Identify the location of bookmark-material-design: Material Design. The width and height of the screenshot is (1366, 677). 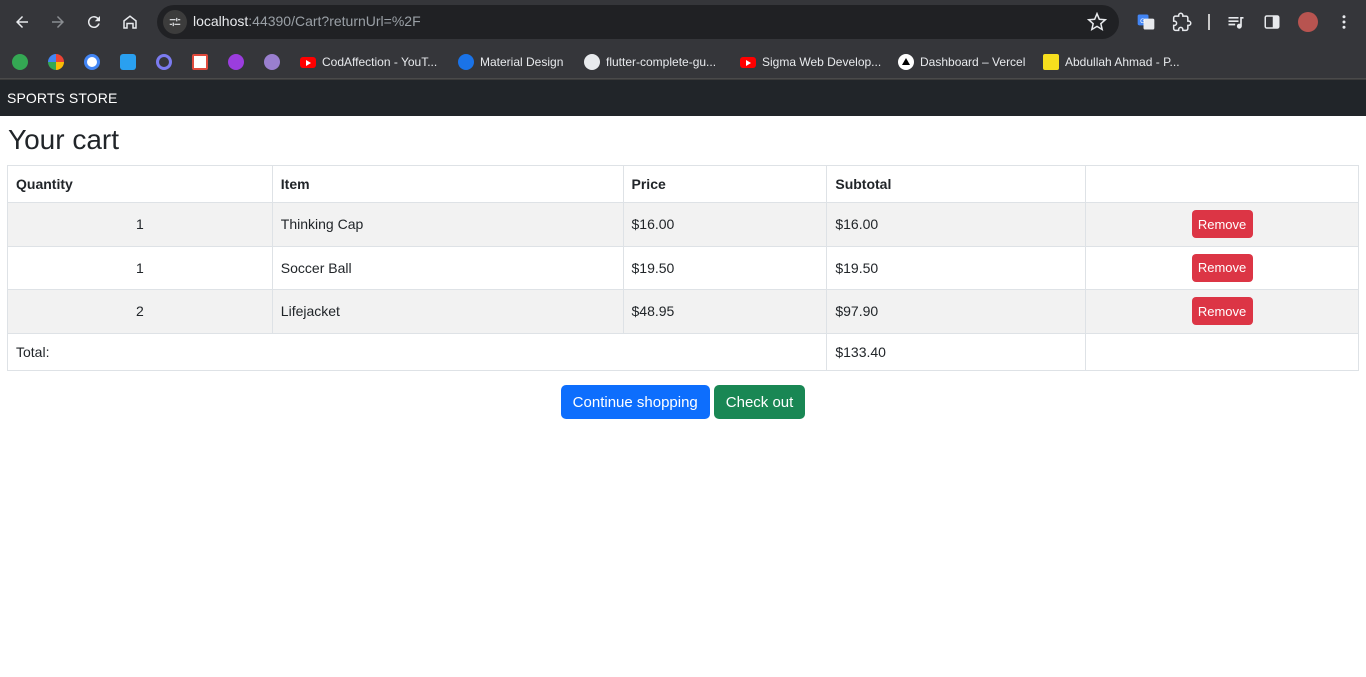
(510, 62).